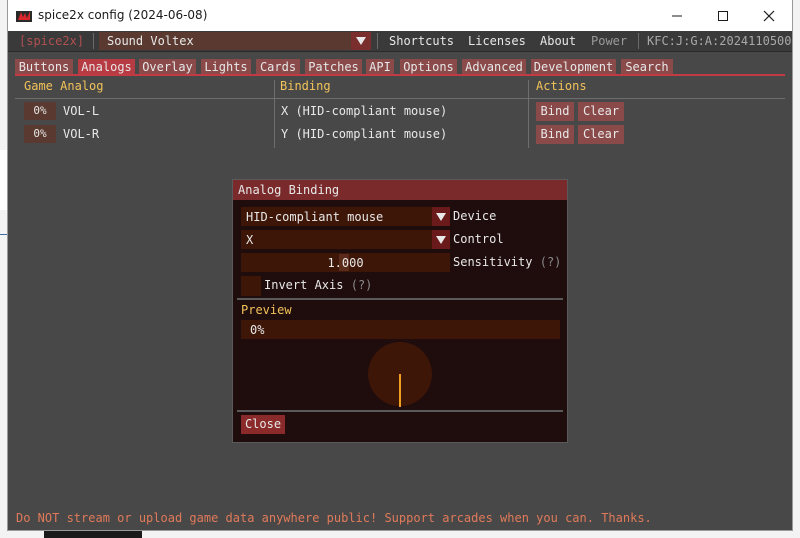 The width and height of the screenshot is (800, 538). Describe the element at coordinates (93, 534) in the screenshot. I see `desktop-taskbar-fragment` at that location.